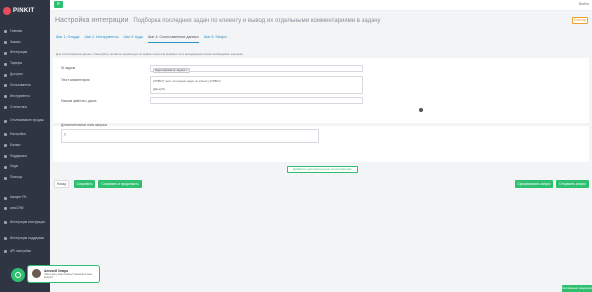 Image resolution: width=592 pixels, height=292 pixels. I want to click on help-button: Помощь, so click(580, 20).